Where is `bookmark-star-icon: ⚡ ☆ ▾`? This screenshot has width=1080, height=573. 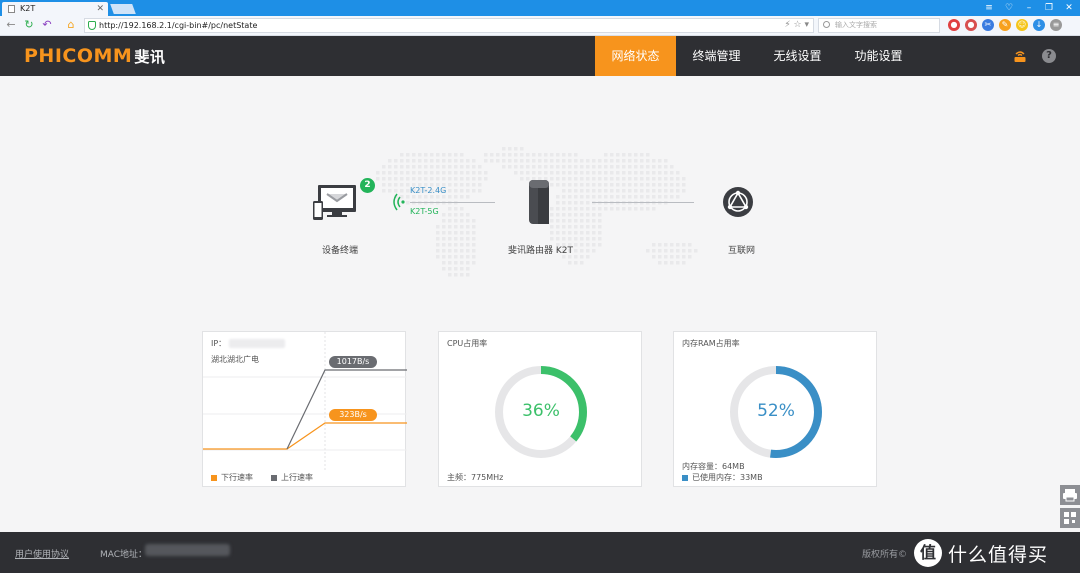
bookmark-star-icon: ⚡ ☆ ▾ is located at coordinates (796, 25).